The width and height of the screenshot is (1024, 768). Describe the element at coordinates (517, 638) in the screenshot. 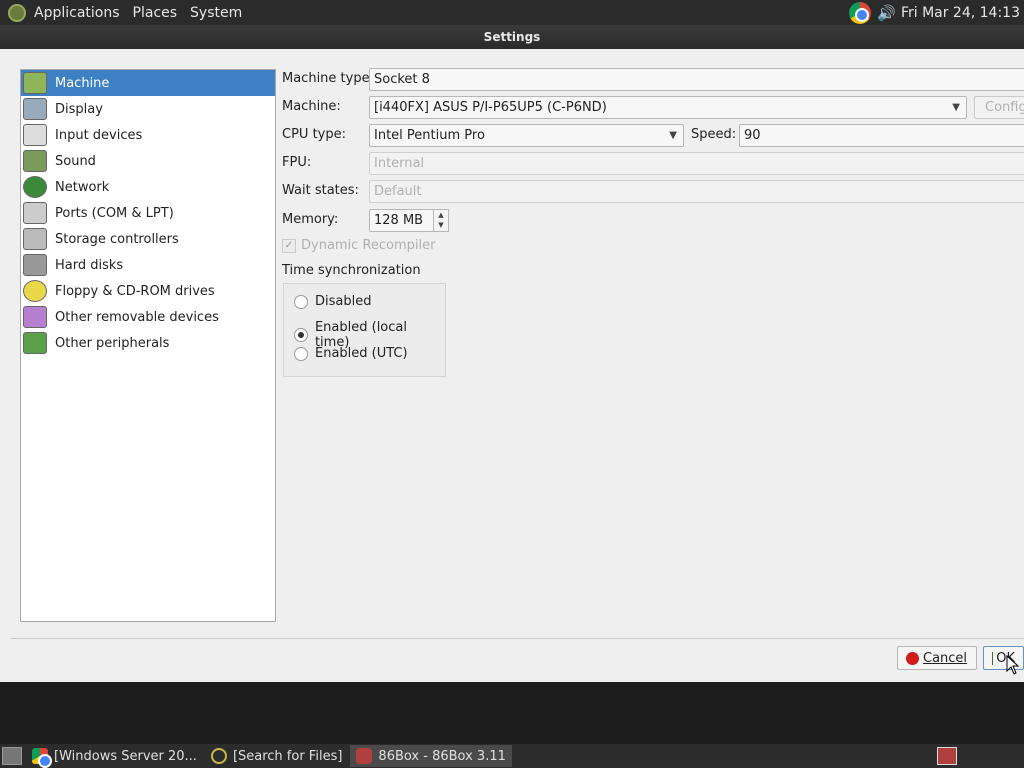

I see `dialog-separator` at that location.